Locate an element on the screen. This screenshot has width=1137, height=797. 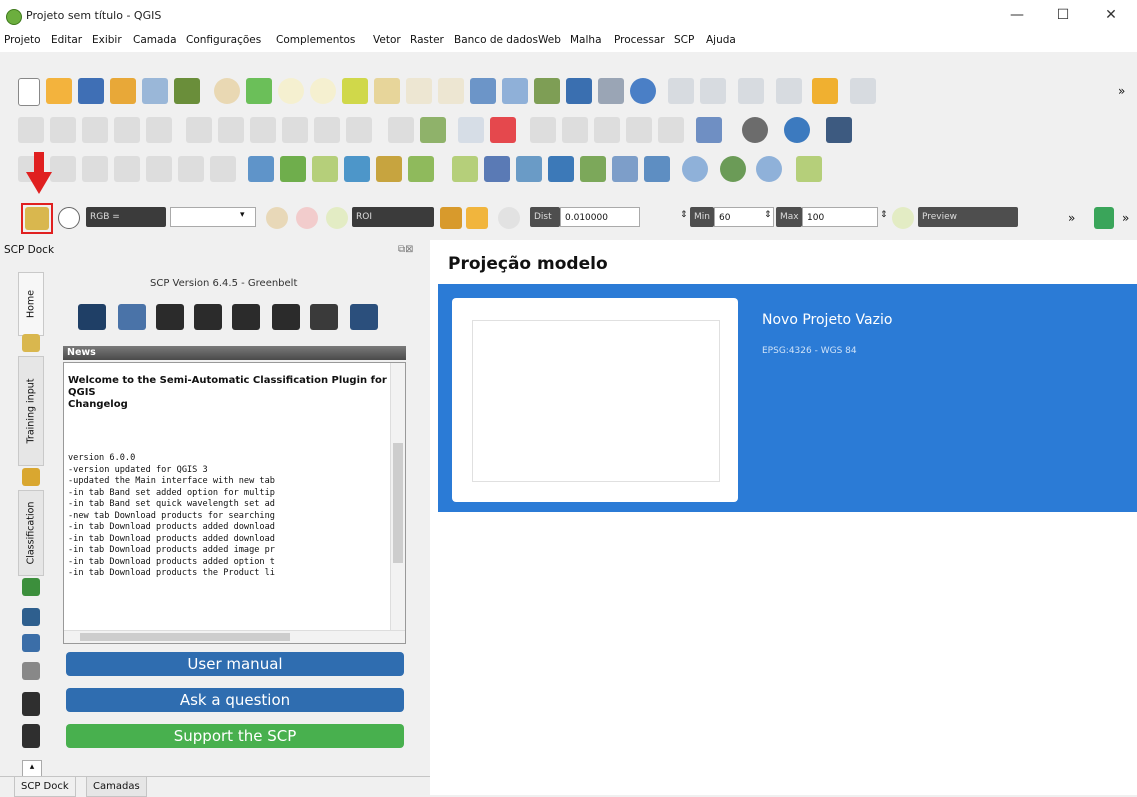
add-vector-tile-icon is located at coordinates (769, 169).